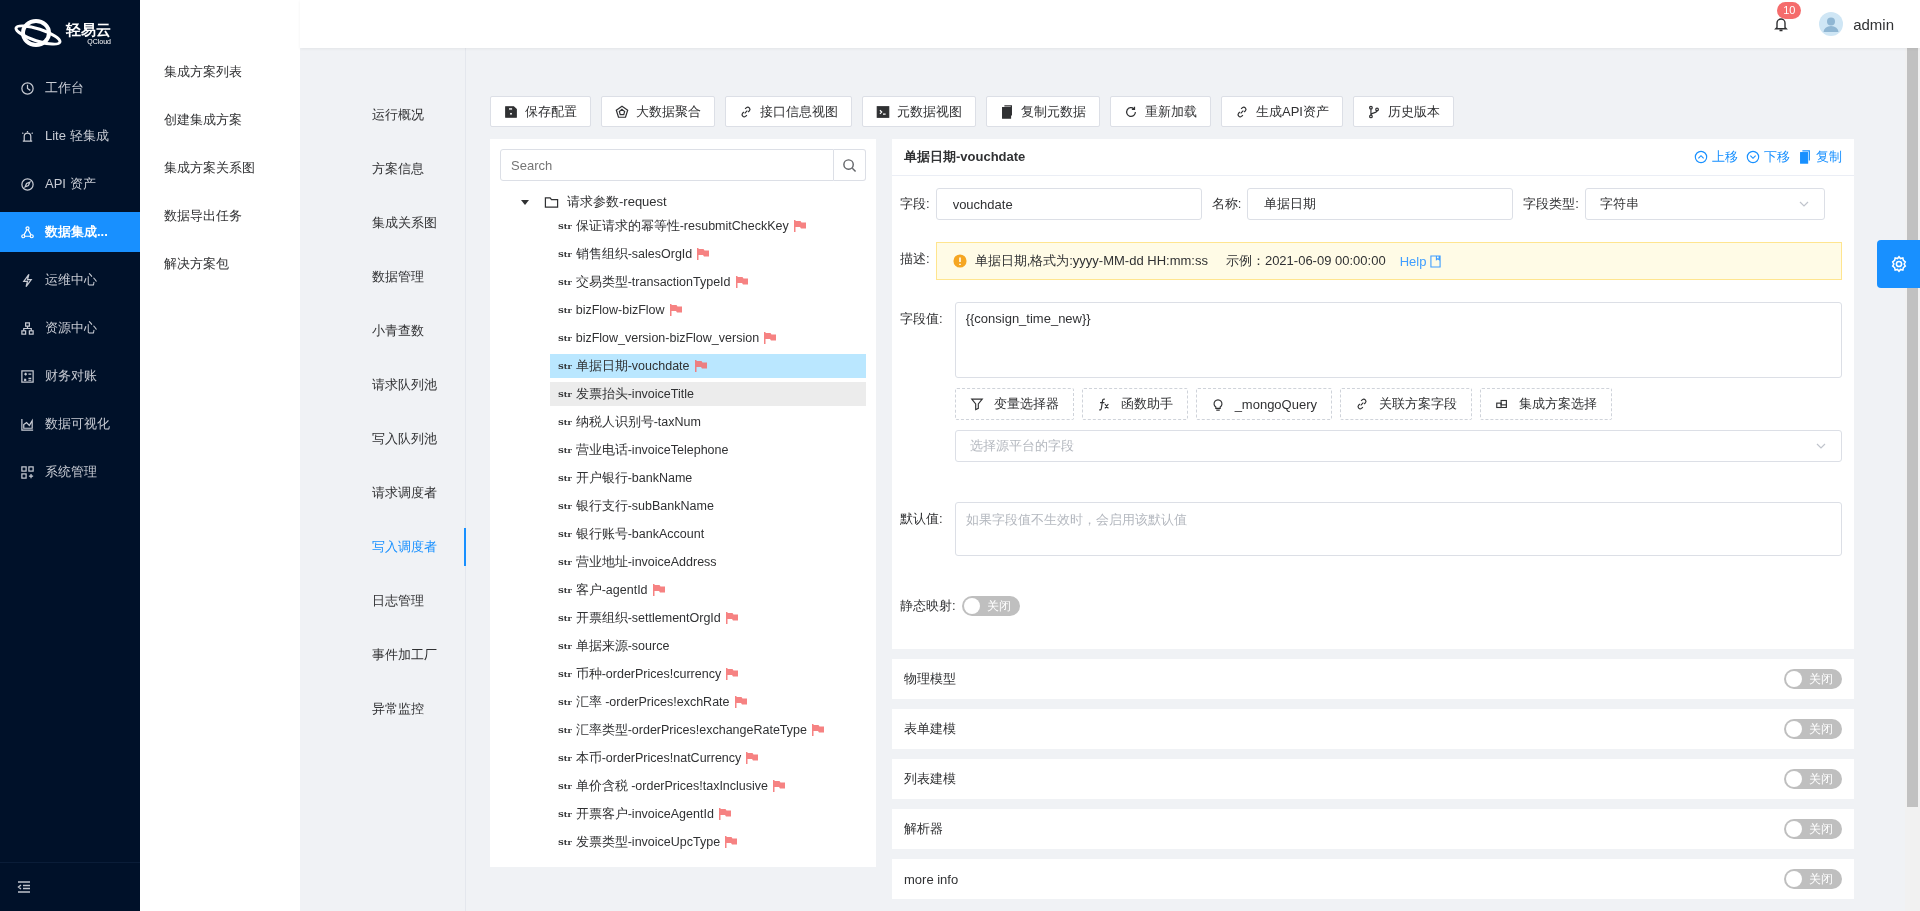 This screenshot has width=1920, height=911. Describe the element at coordinates (27, 328) in the screenshot. I see `hierarchy-icon` at that location.